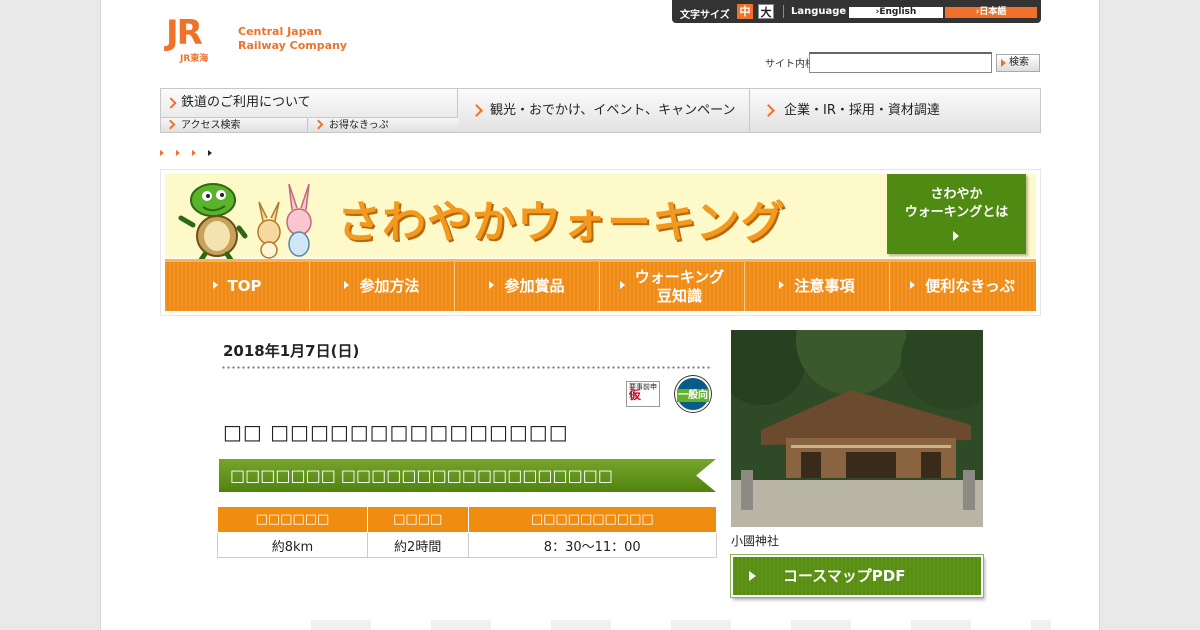  What do you see at coordinates (293, 45) in the screenshot?
I see `company-name-line2: Railway Company` at bounding box center [293, 45].